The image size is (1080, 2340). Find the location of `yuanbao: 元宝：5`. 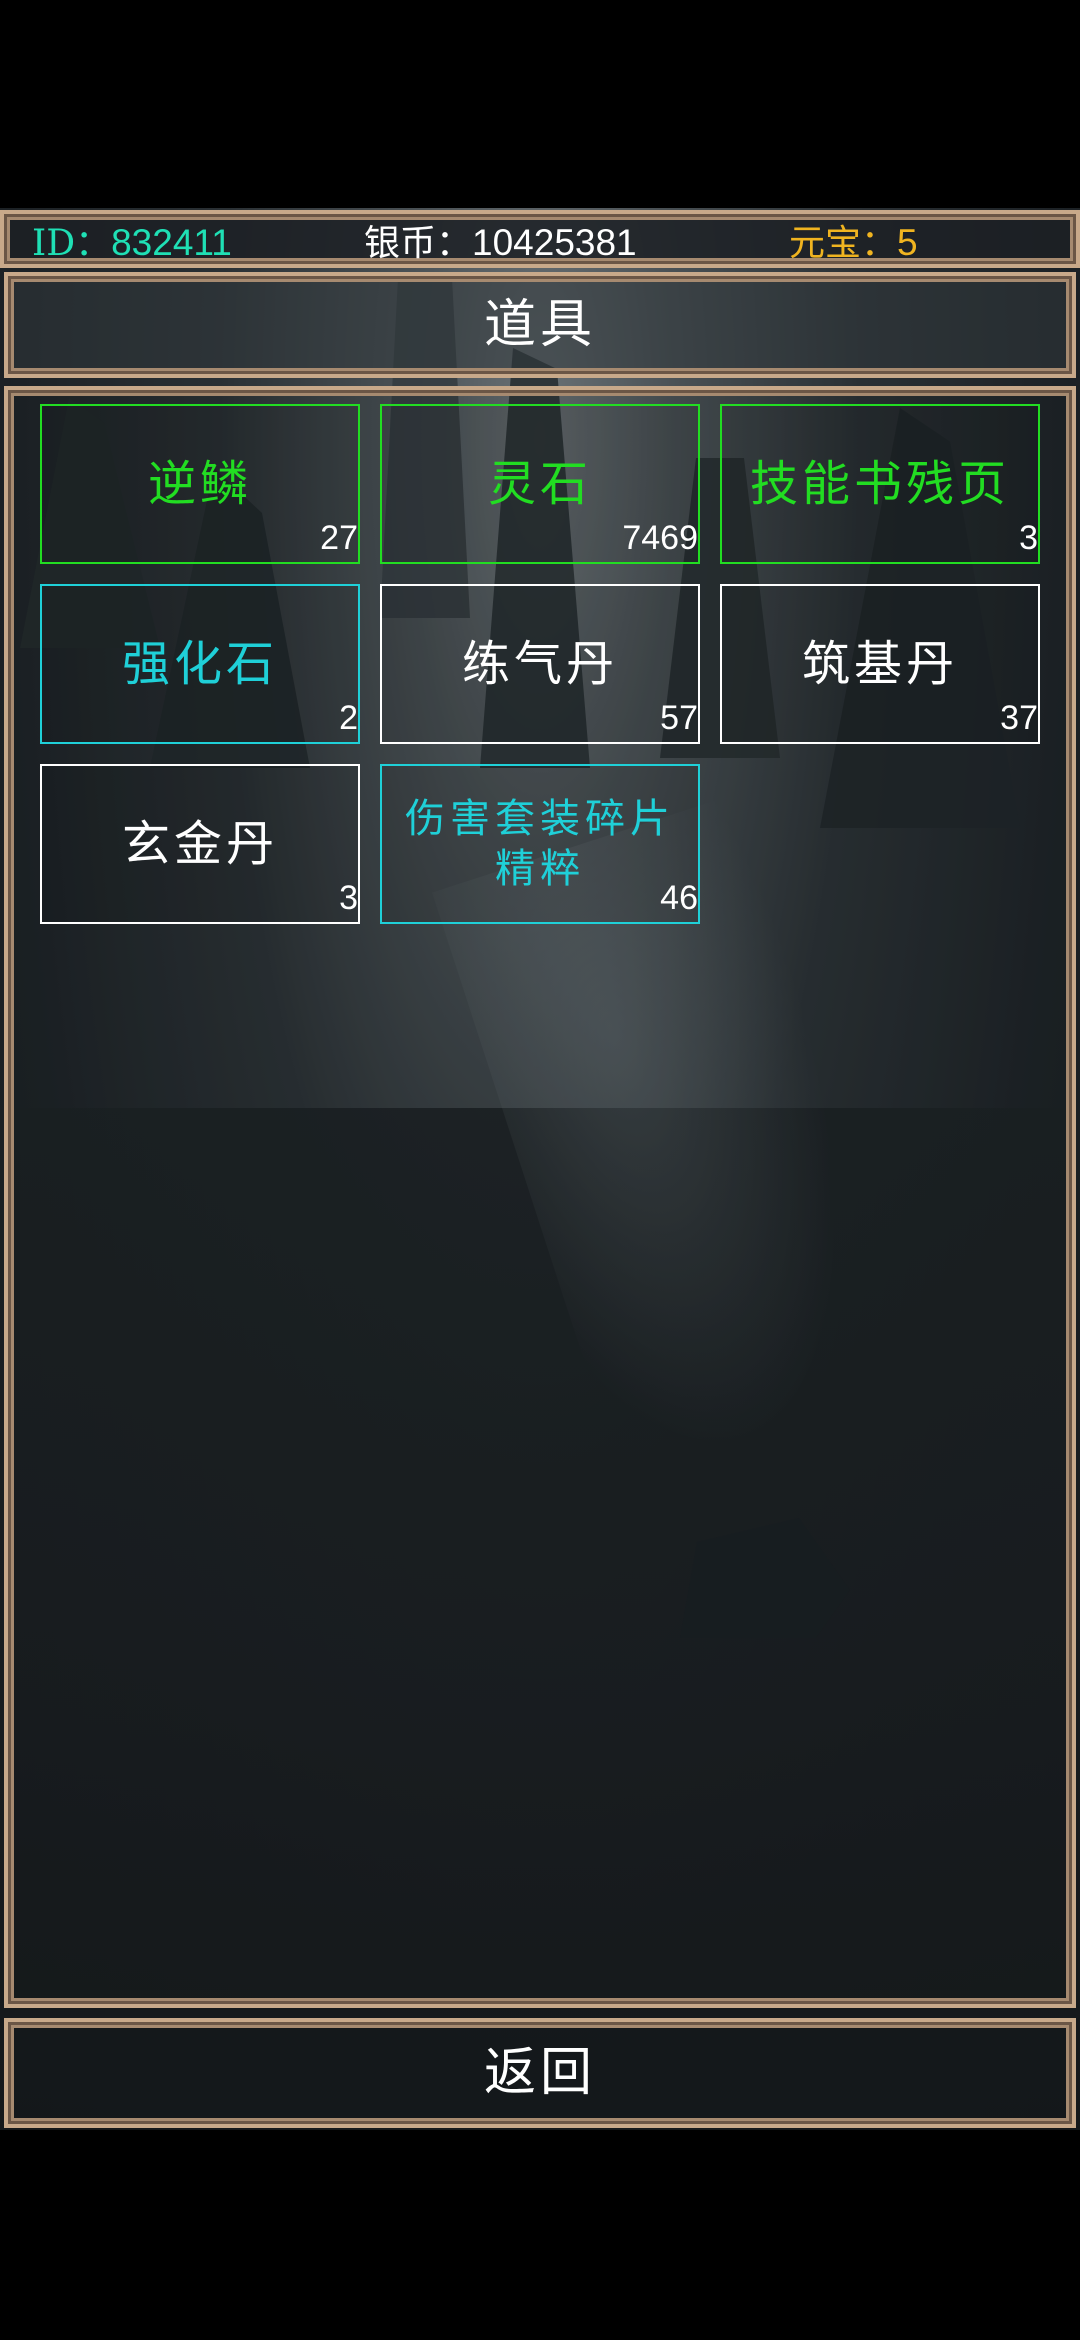

yuanbao: 元宝：5 is located at coordinates (853, 243).